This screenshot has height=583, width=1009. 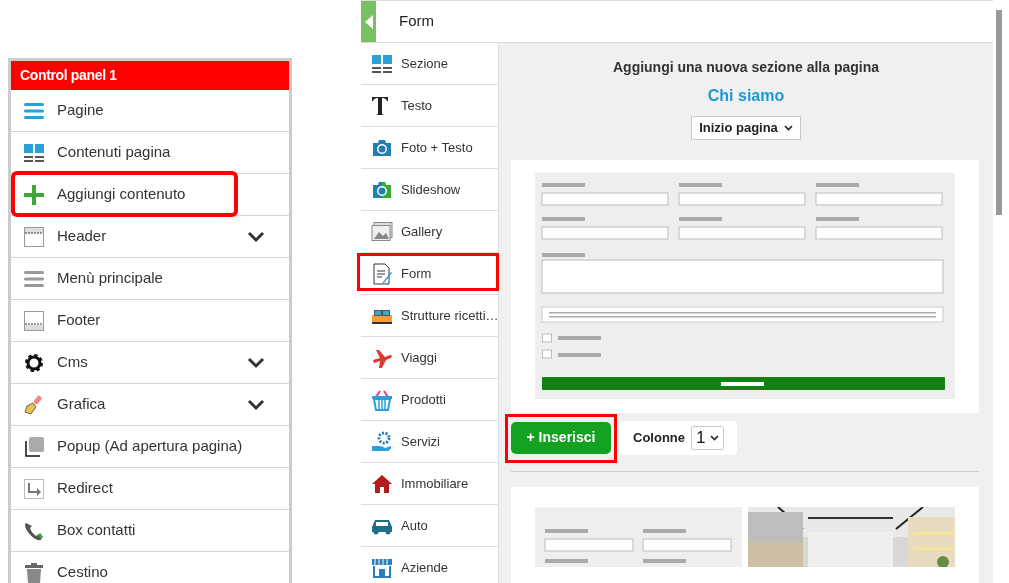 What do you see at coordinates (34, 320) in the screenshot?
I see `footer-icon` at bounding box center [34, 320].